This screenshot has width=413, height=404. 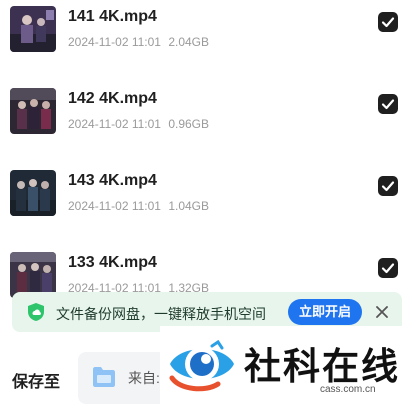 What do you see at coordinates (112, 16) in the screenshot?
I see `file-name: 141 4K.mp4` at bounding box center [112, 16].